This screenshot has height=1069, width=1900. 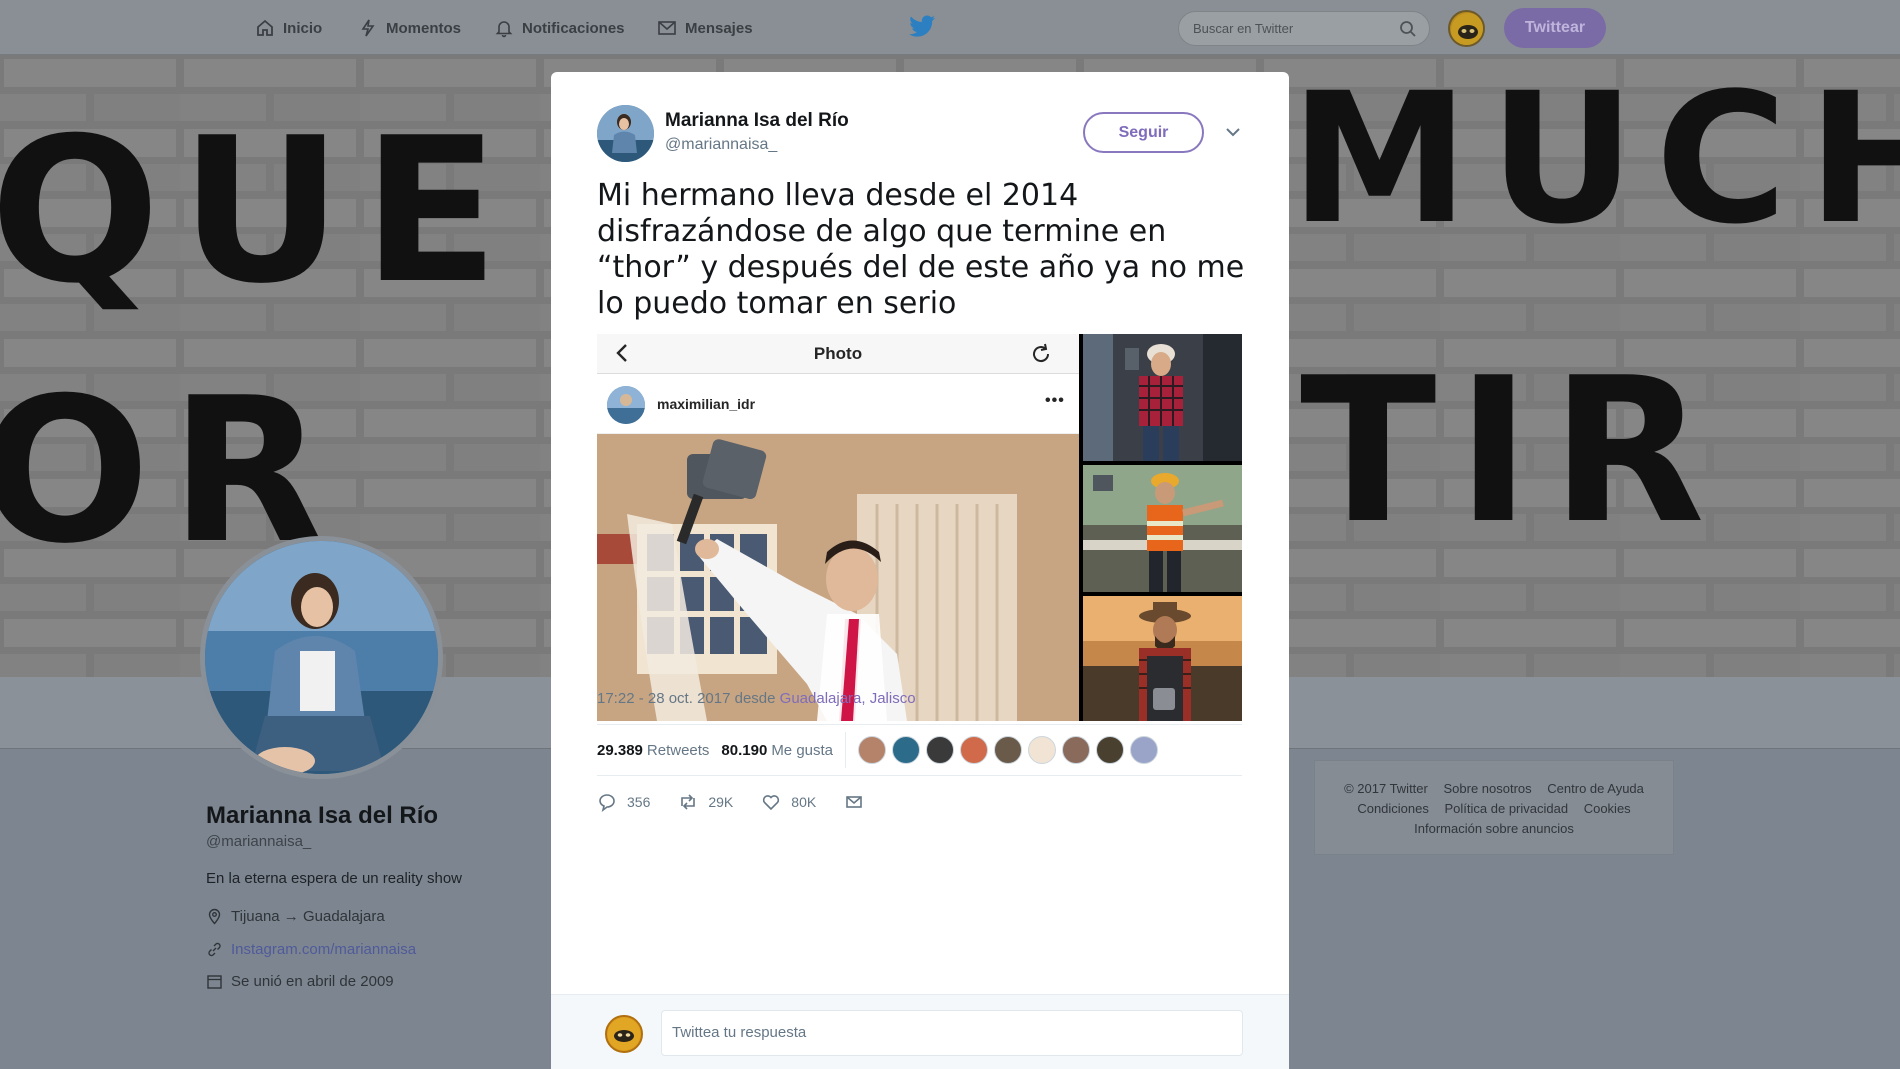 I want to click on heart-icon, so click(x=771, y=803).